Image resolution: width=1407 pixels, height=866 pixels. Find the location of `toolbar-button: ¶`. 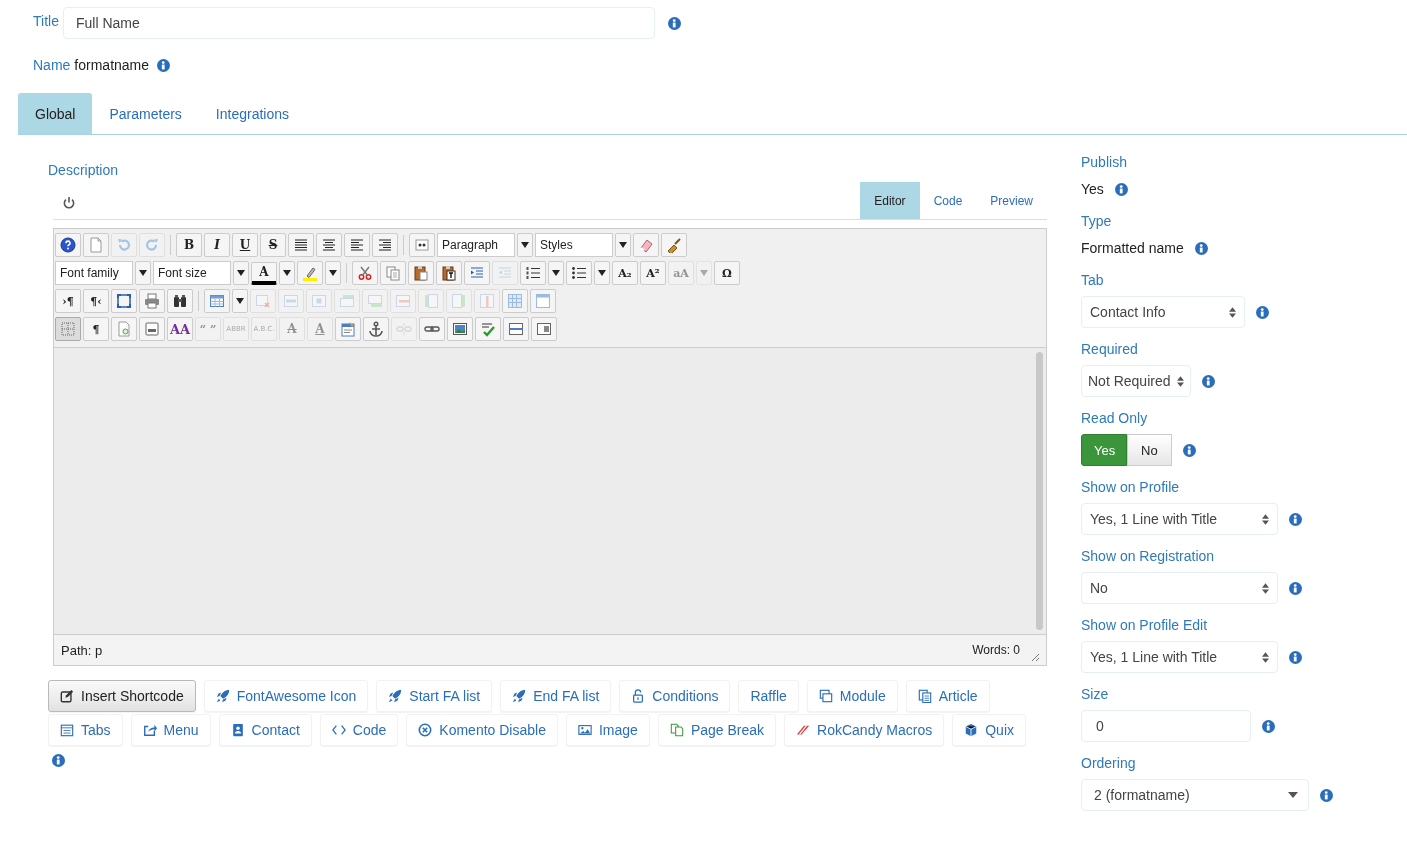

toolbar-button: ¶ is located at coordinates (96, 329).